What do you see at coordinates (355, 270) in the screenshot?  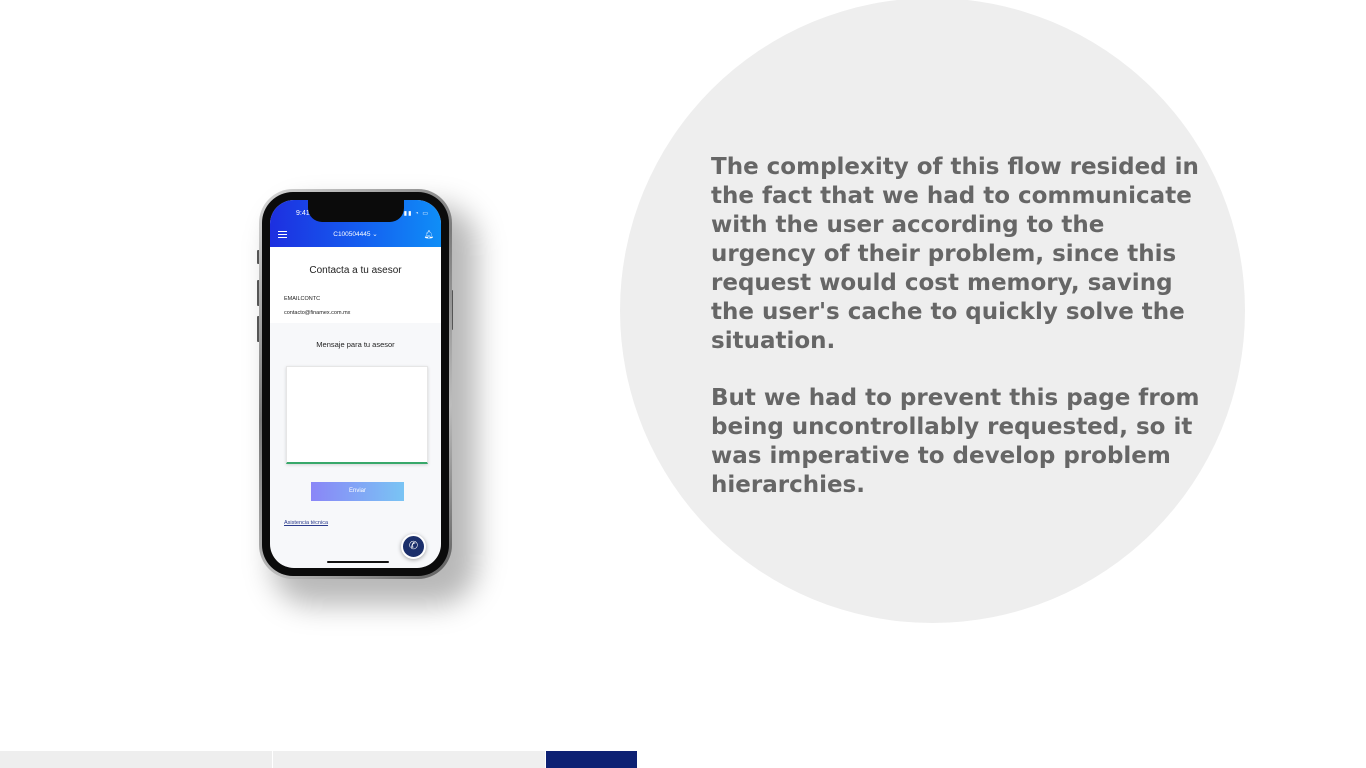 I see `screen-title: Contacta a tu asesor` at bounding box center [355, 270].